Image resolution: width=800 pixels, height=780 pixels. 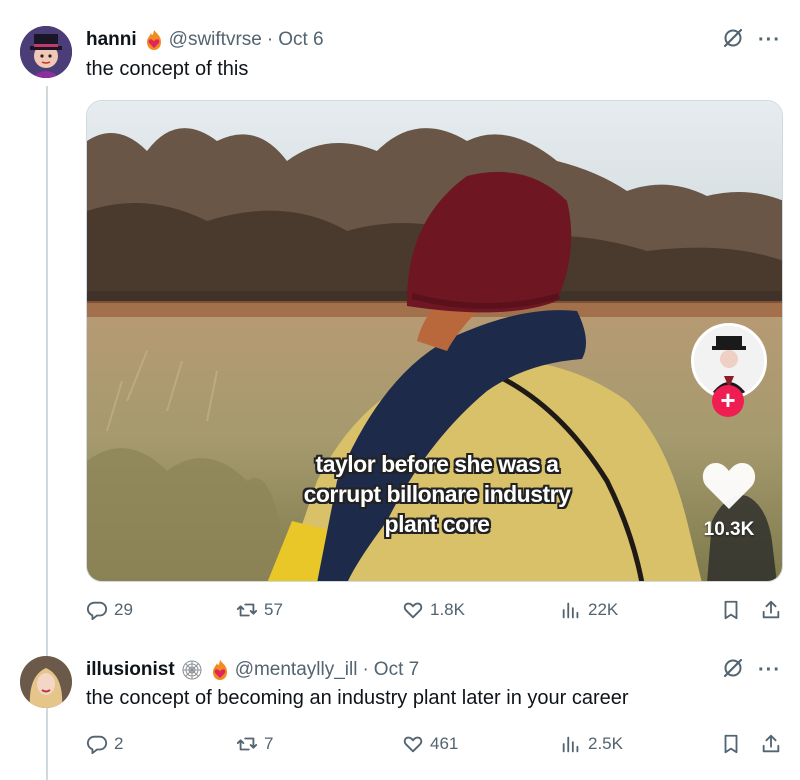 What do you see at coordinates (215, 40) in the screenshot?
I see `user-handle: @swiftvrse` at bounding box center [215, 40].